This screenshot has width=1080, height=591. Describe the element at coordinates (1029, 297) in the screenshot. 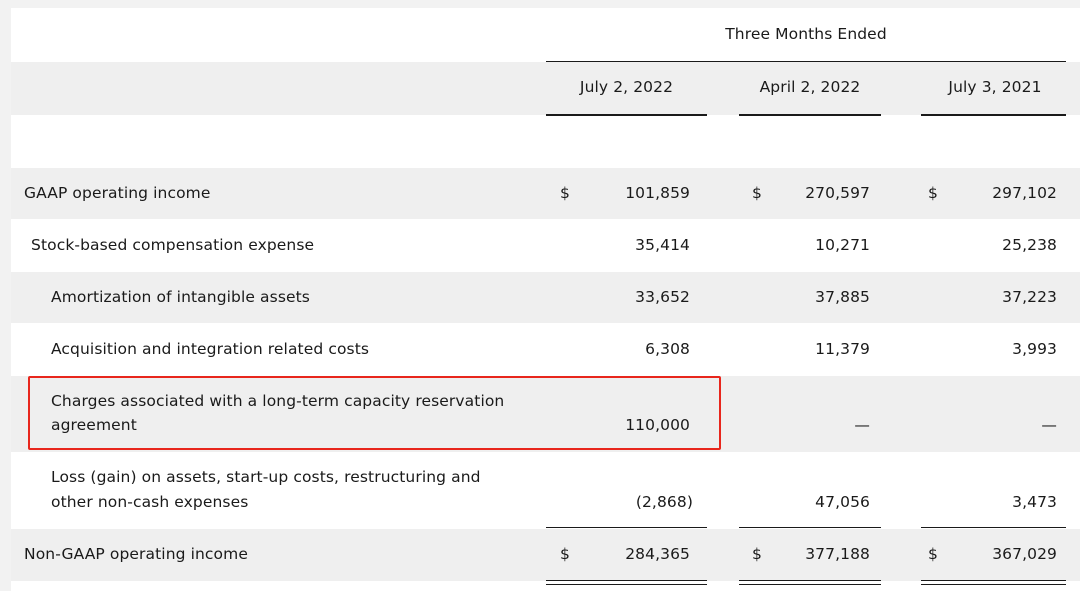

I see `cell-value: 37,223` at that location.